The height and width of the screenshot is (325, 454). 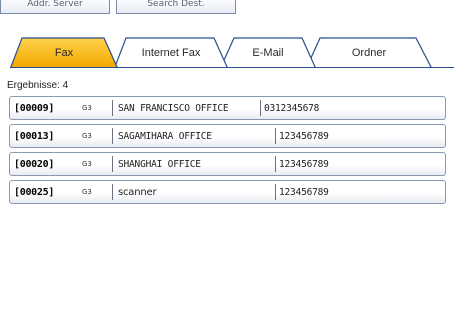 What do you see at coordinates (34, 108) in the screenshot?
I see `entry-code: [00009]` at bounding box center [34, 108].